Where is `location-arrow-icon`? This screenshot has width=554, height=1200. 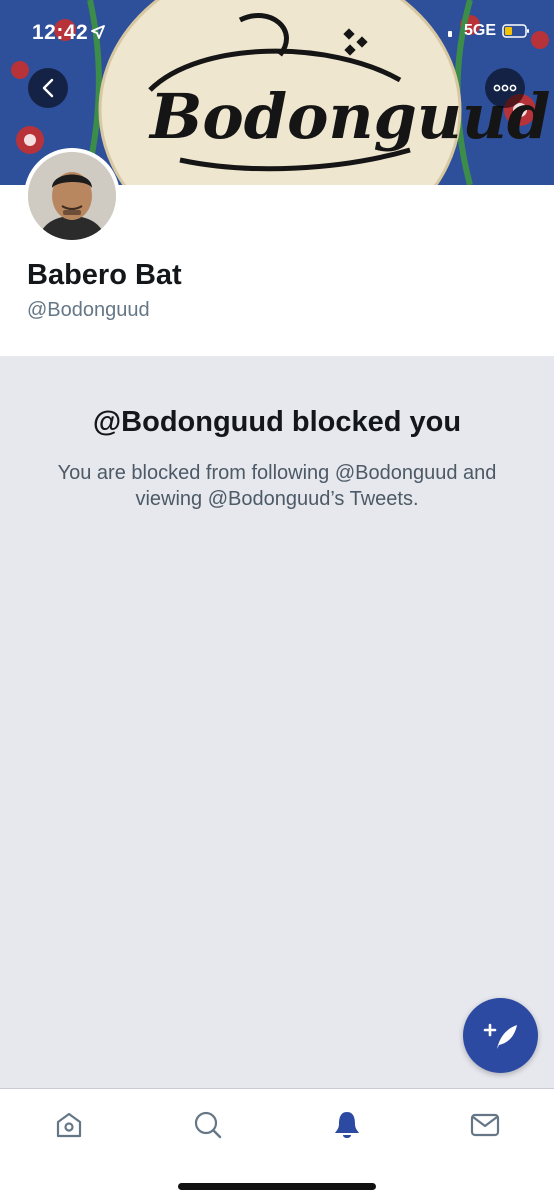 location-arrow-icon is located at coordinates (98, 32).